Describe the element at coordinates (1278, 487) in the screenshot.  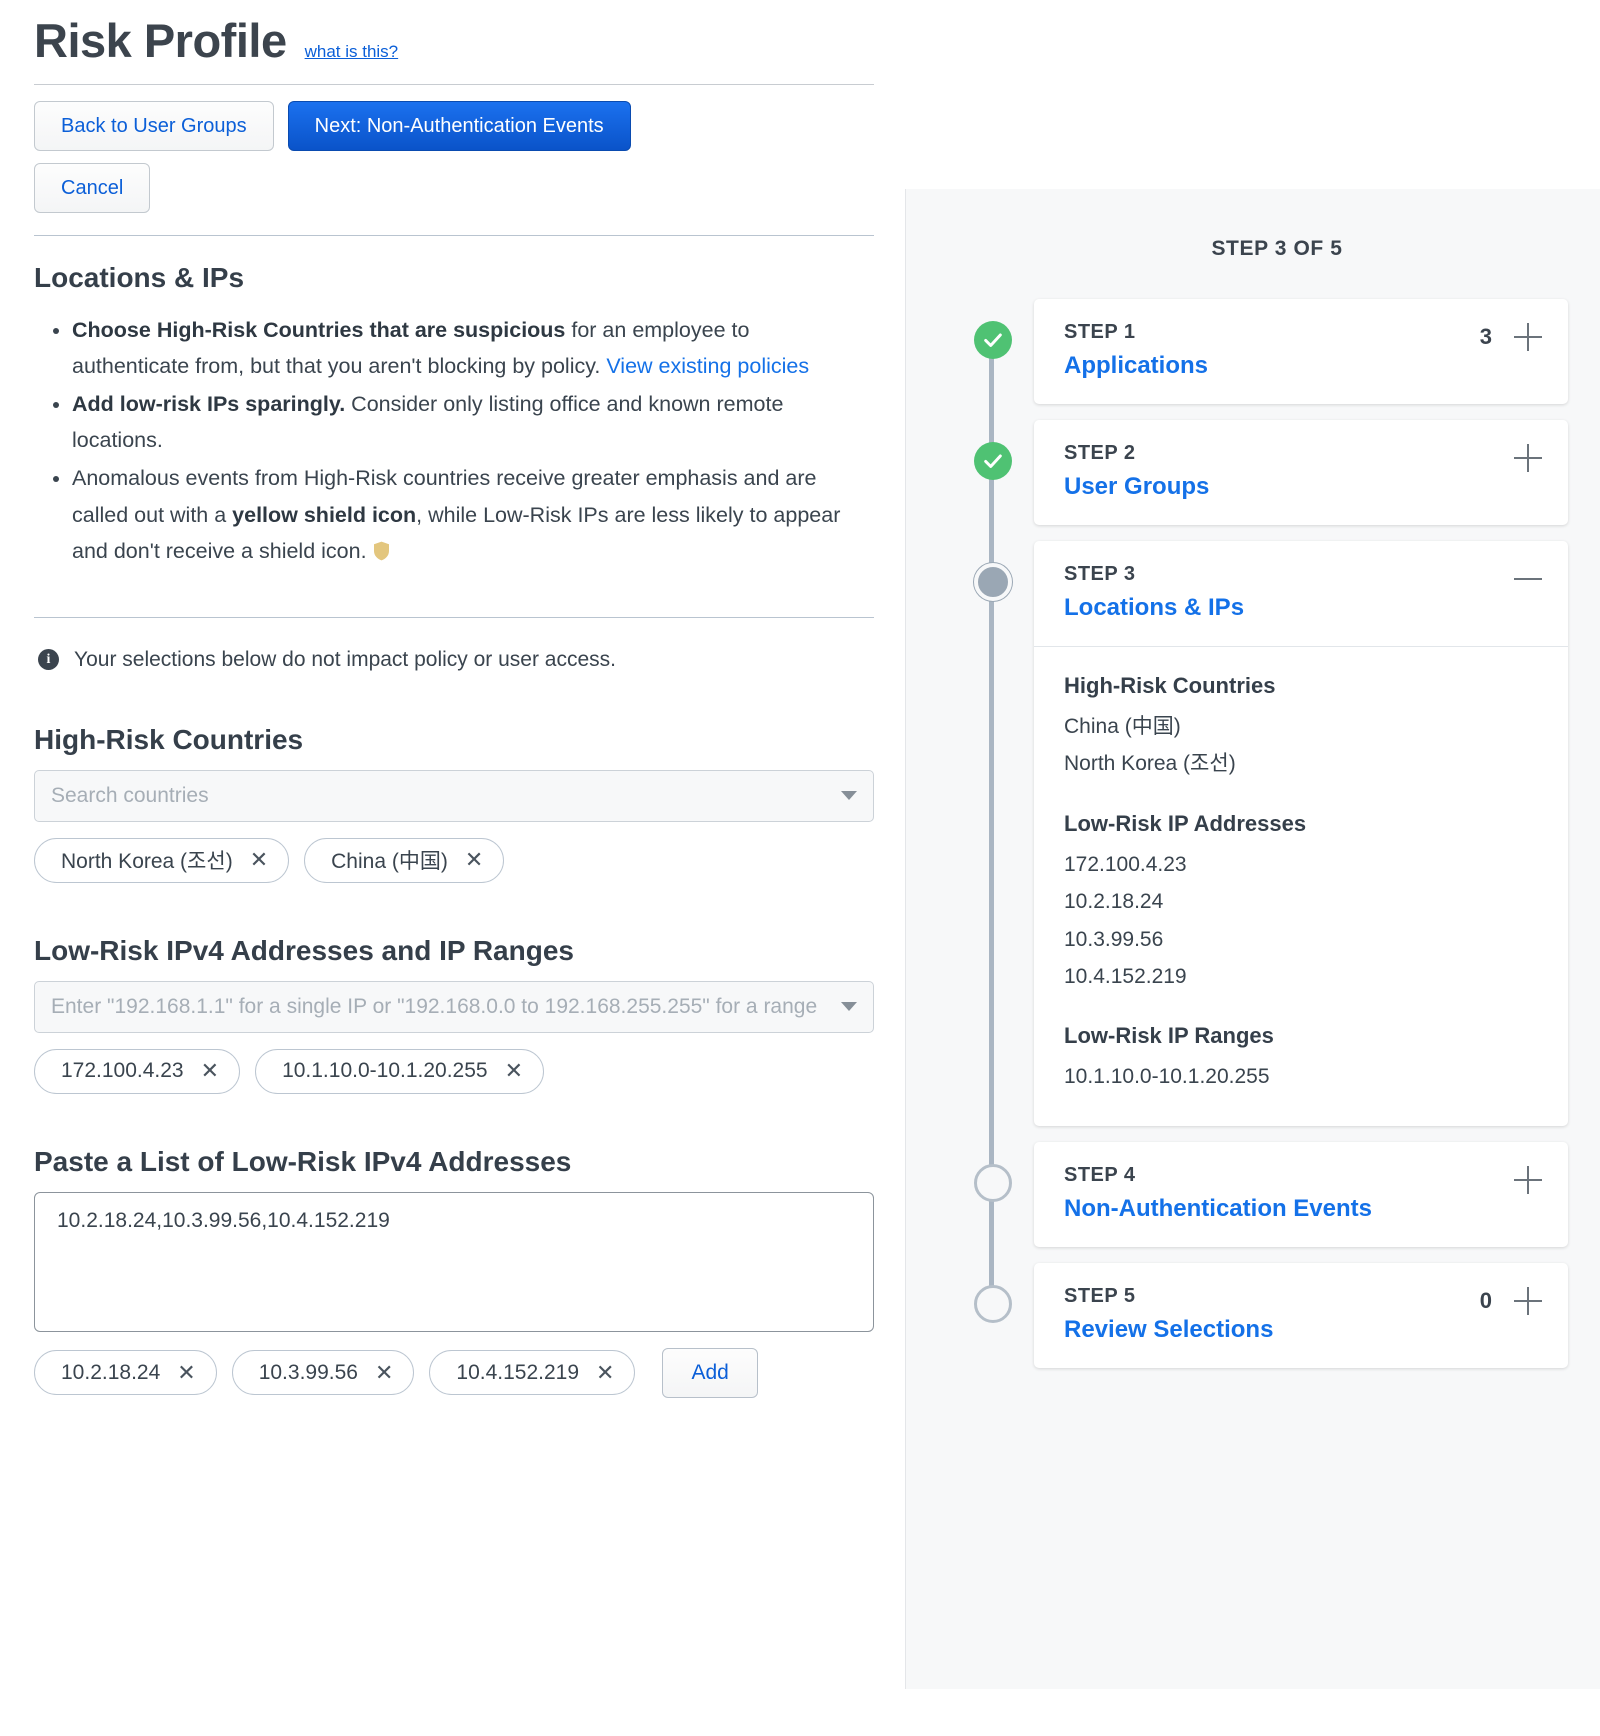
I see `step-link-user-groups: User Groups` at that location.